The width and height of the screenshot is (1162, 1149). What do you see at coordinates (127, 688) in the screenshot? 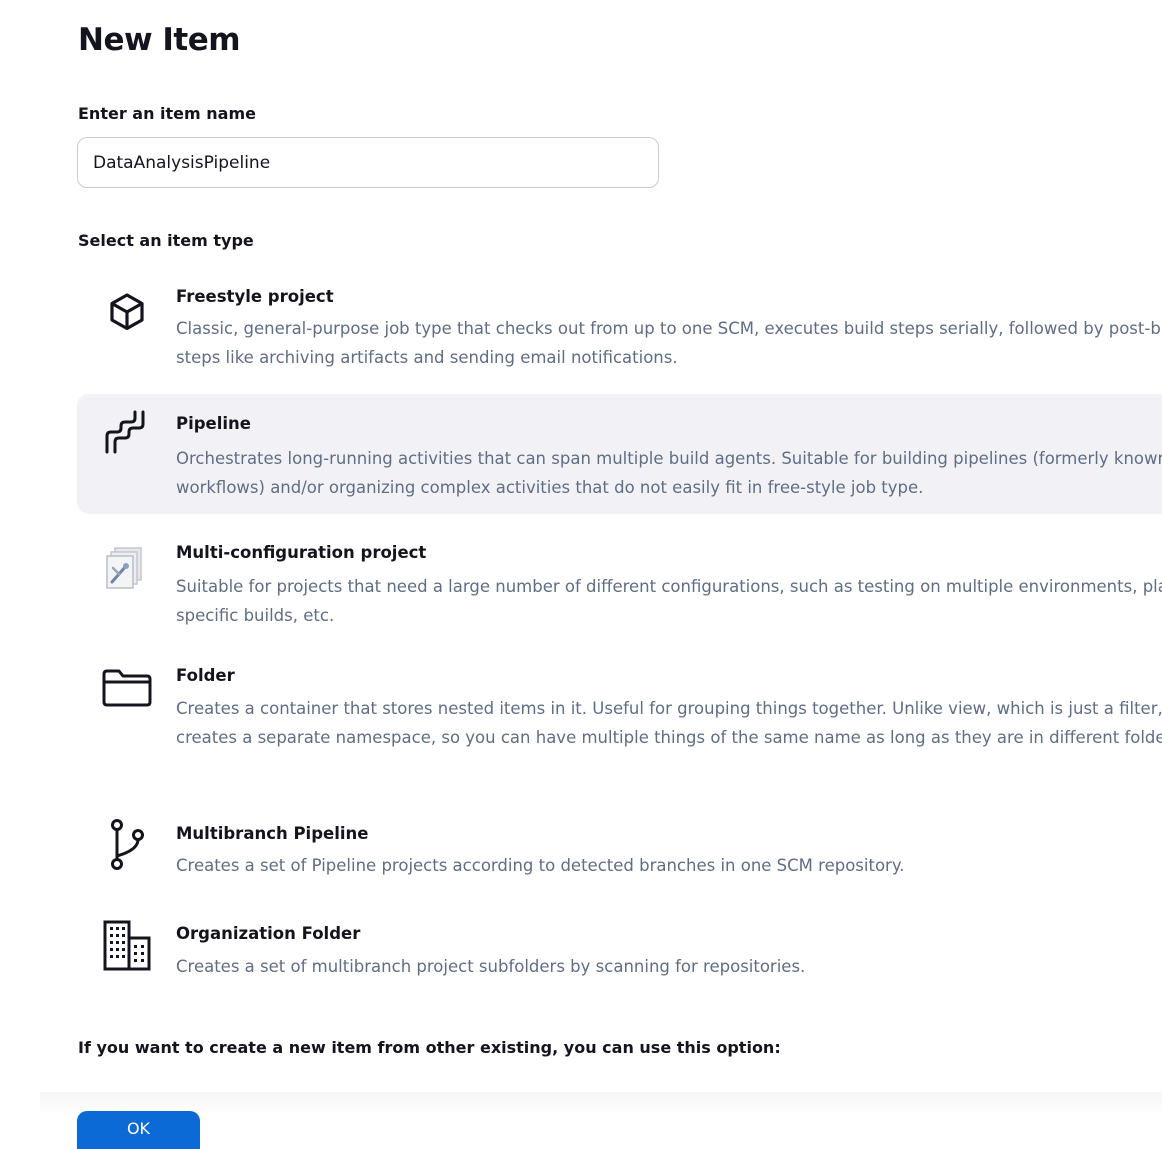
I see `folder-icon` at bounding box center [127, 688].